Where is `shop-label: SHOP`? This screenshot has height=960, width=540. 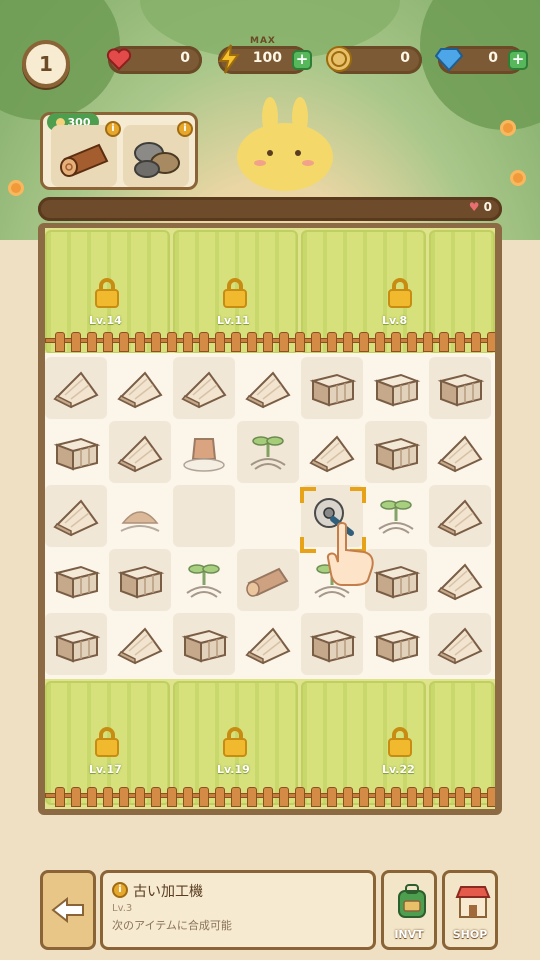
shop-label: SHOP is located at coordinates (470, 934).